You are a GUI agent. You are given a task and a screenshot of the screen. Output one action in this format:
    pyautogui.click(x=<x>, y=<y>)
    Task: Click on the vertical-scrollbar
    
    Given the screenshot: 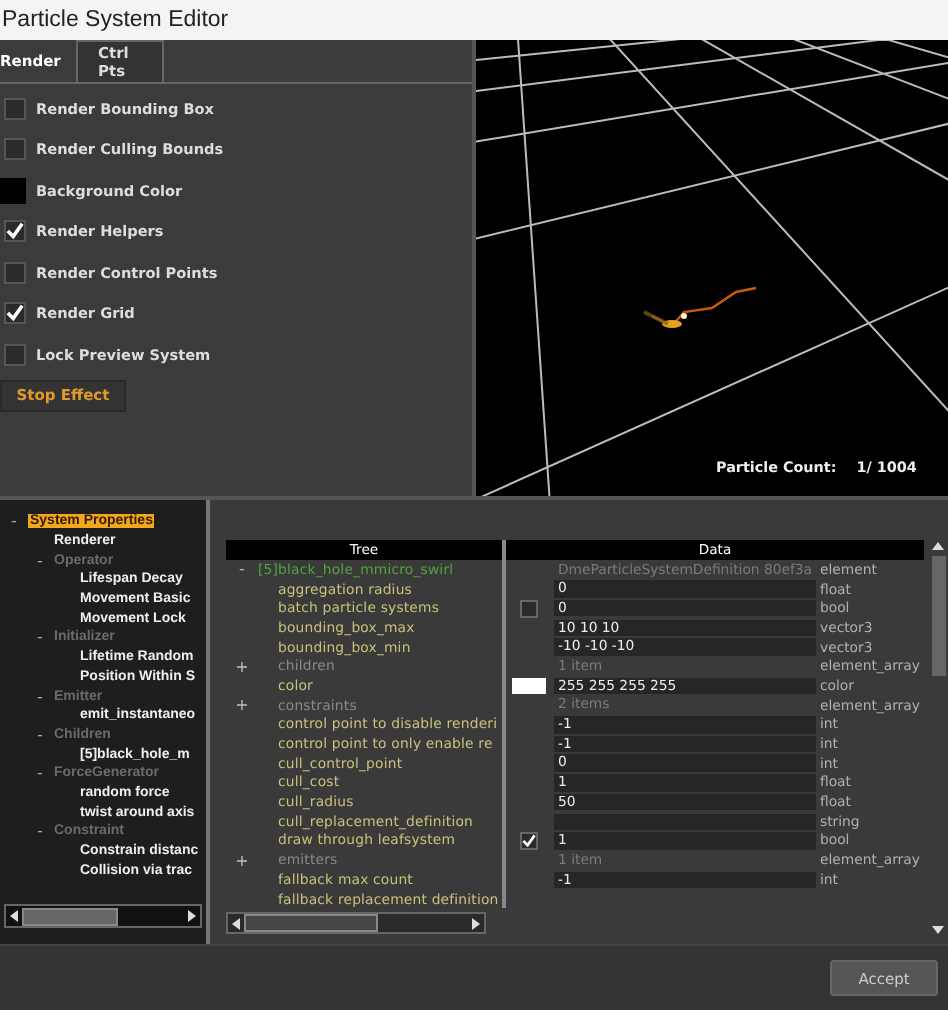 What is the action you would take?
    pyautogui.click(x=938, y=738)
    